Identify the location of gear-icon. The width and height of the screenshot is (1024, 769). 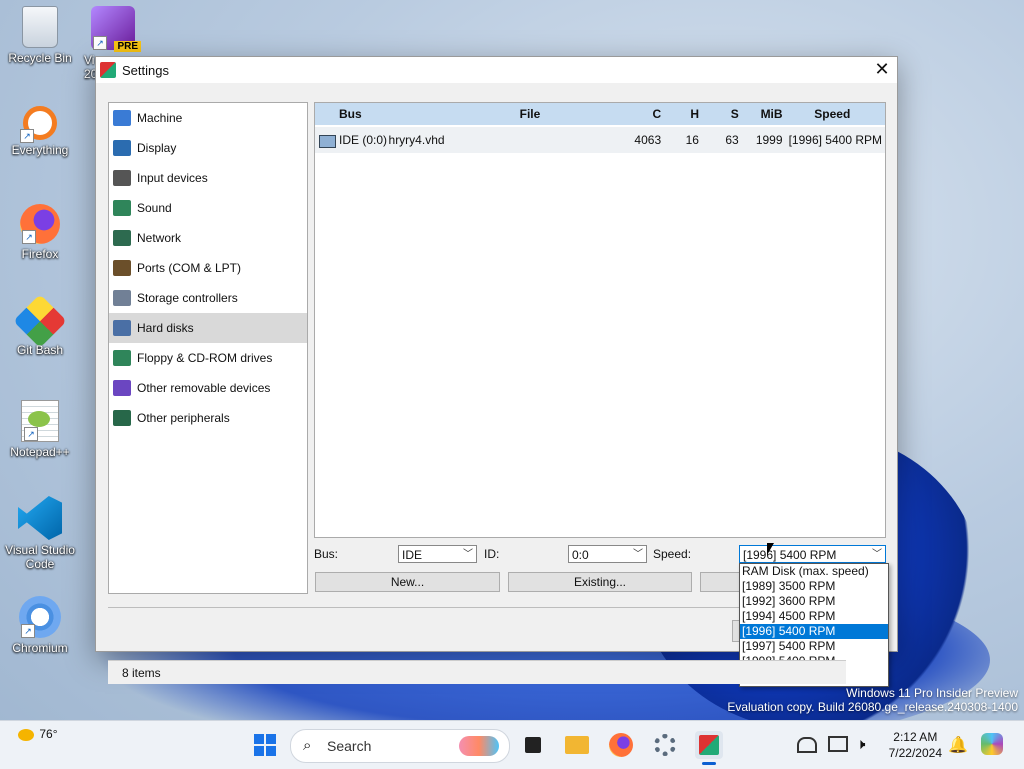
(665, 745).